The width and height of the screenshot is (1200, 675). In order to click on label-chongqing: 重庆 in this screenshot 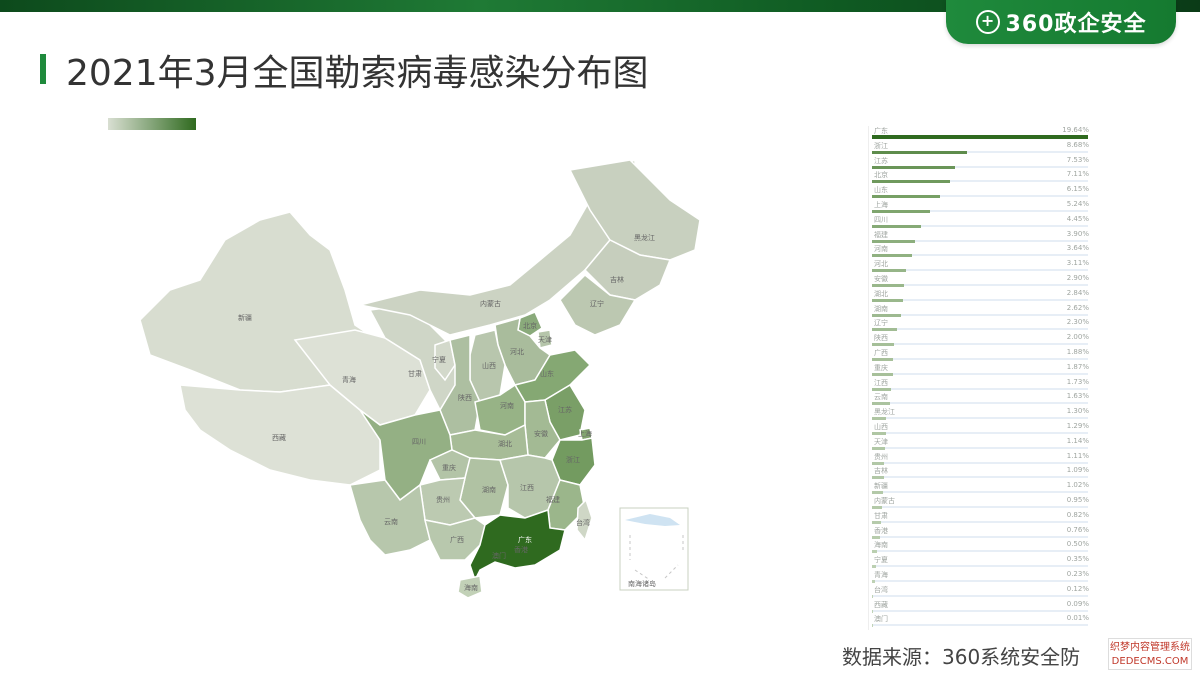, I will do `click(449, 467)`.